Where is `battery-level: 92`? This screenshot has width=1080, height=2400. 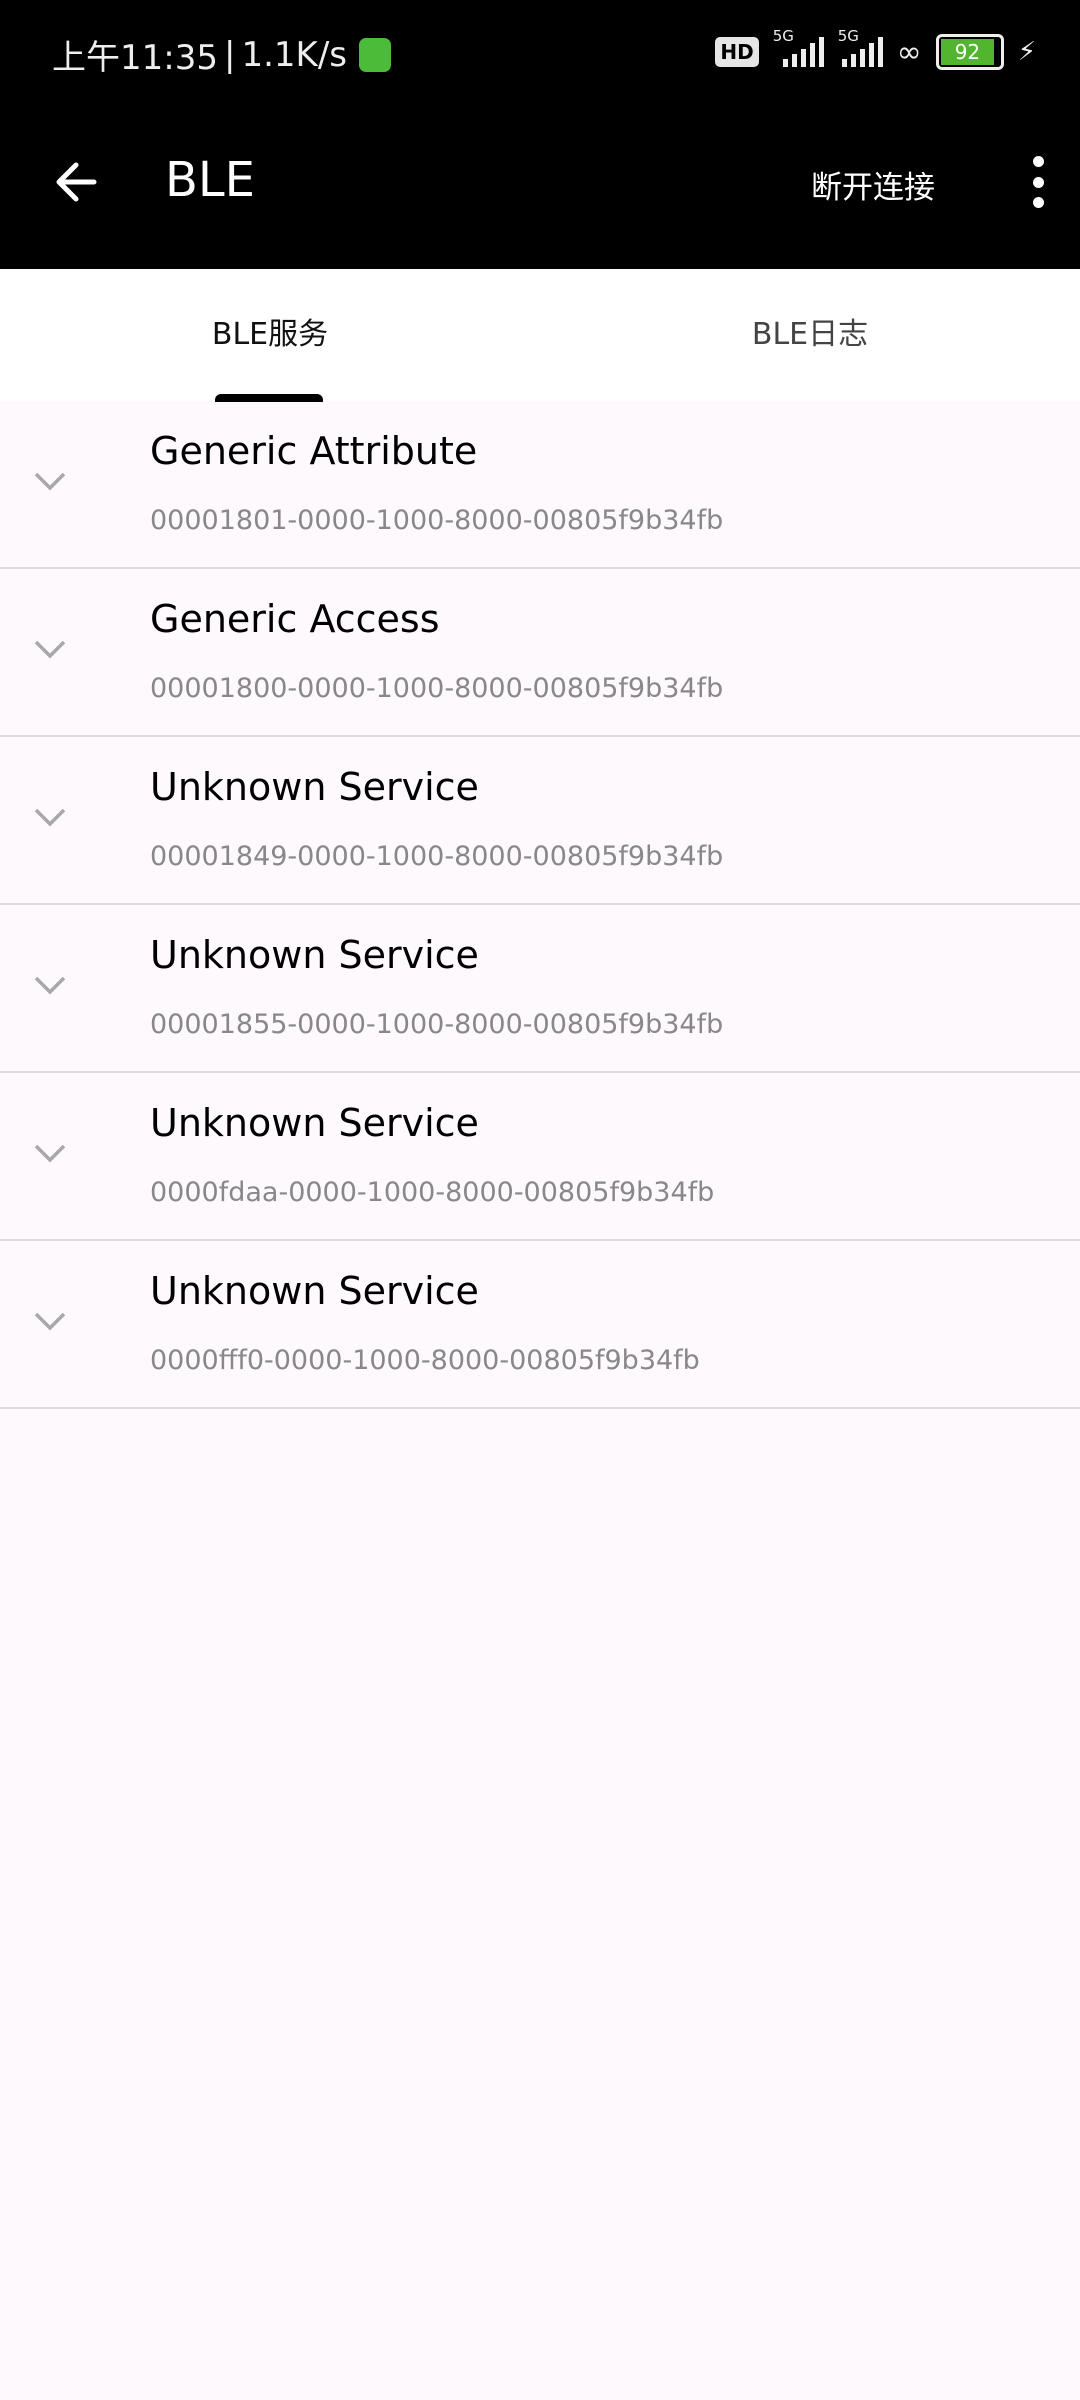
battery-level: 92 is located at coordinates (967, 52).